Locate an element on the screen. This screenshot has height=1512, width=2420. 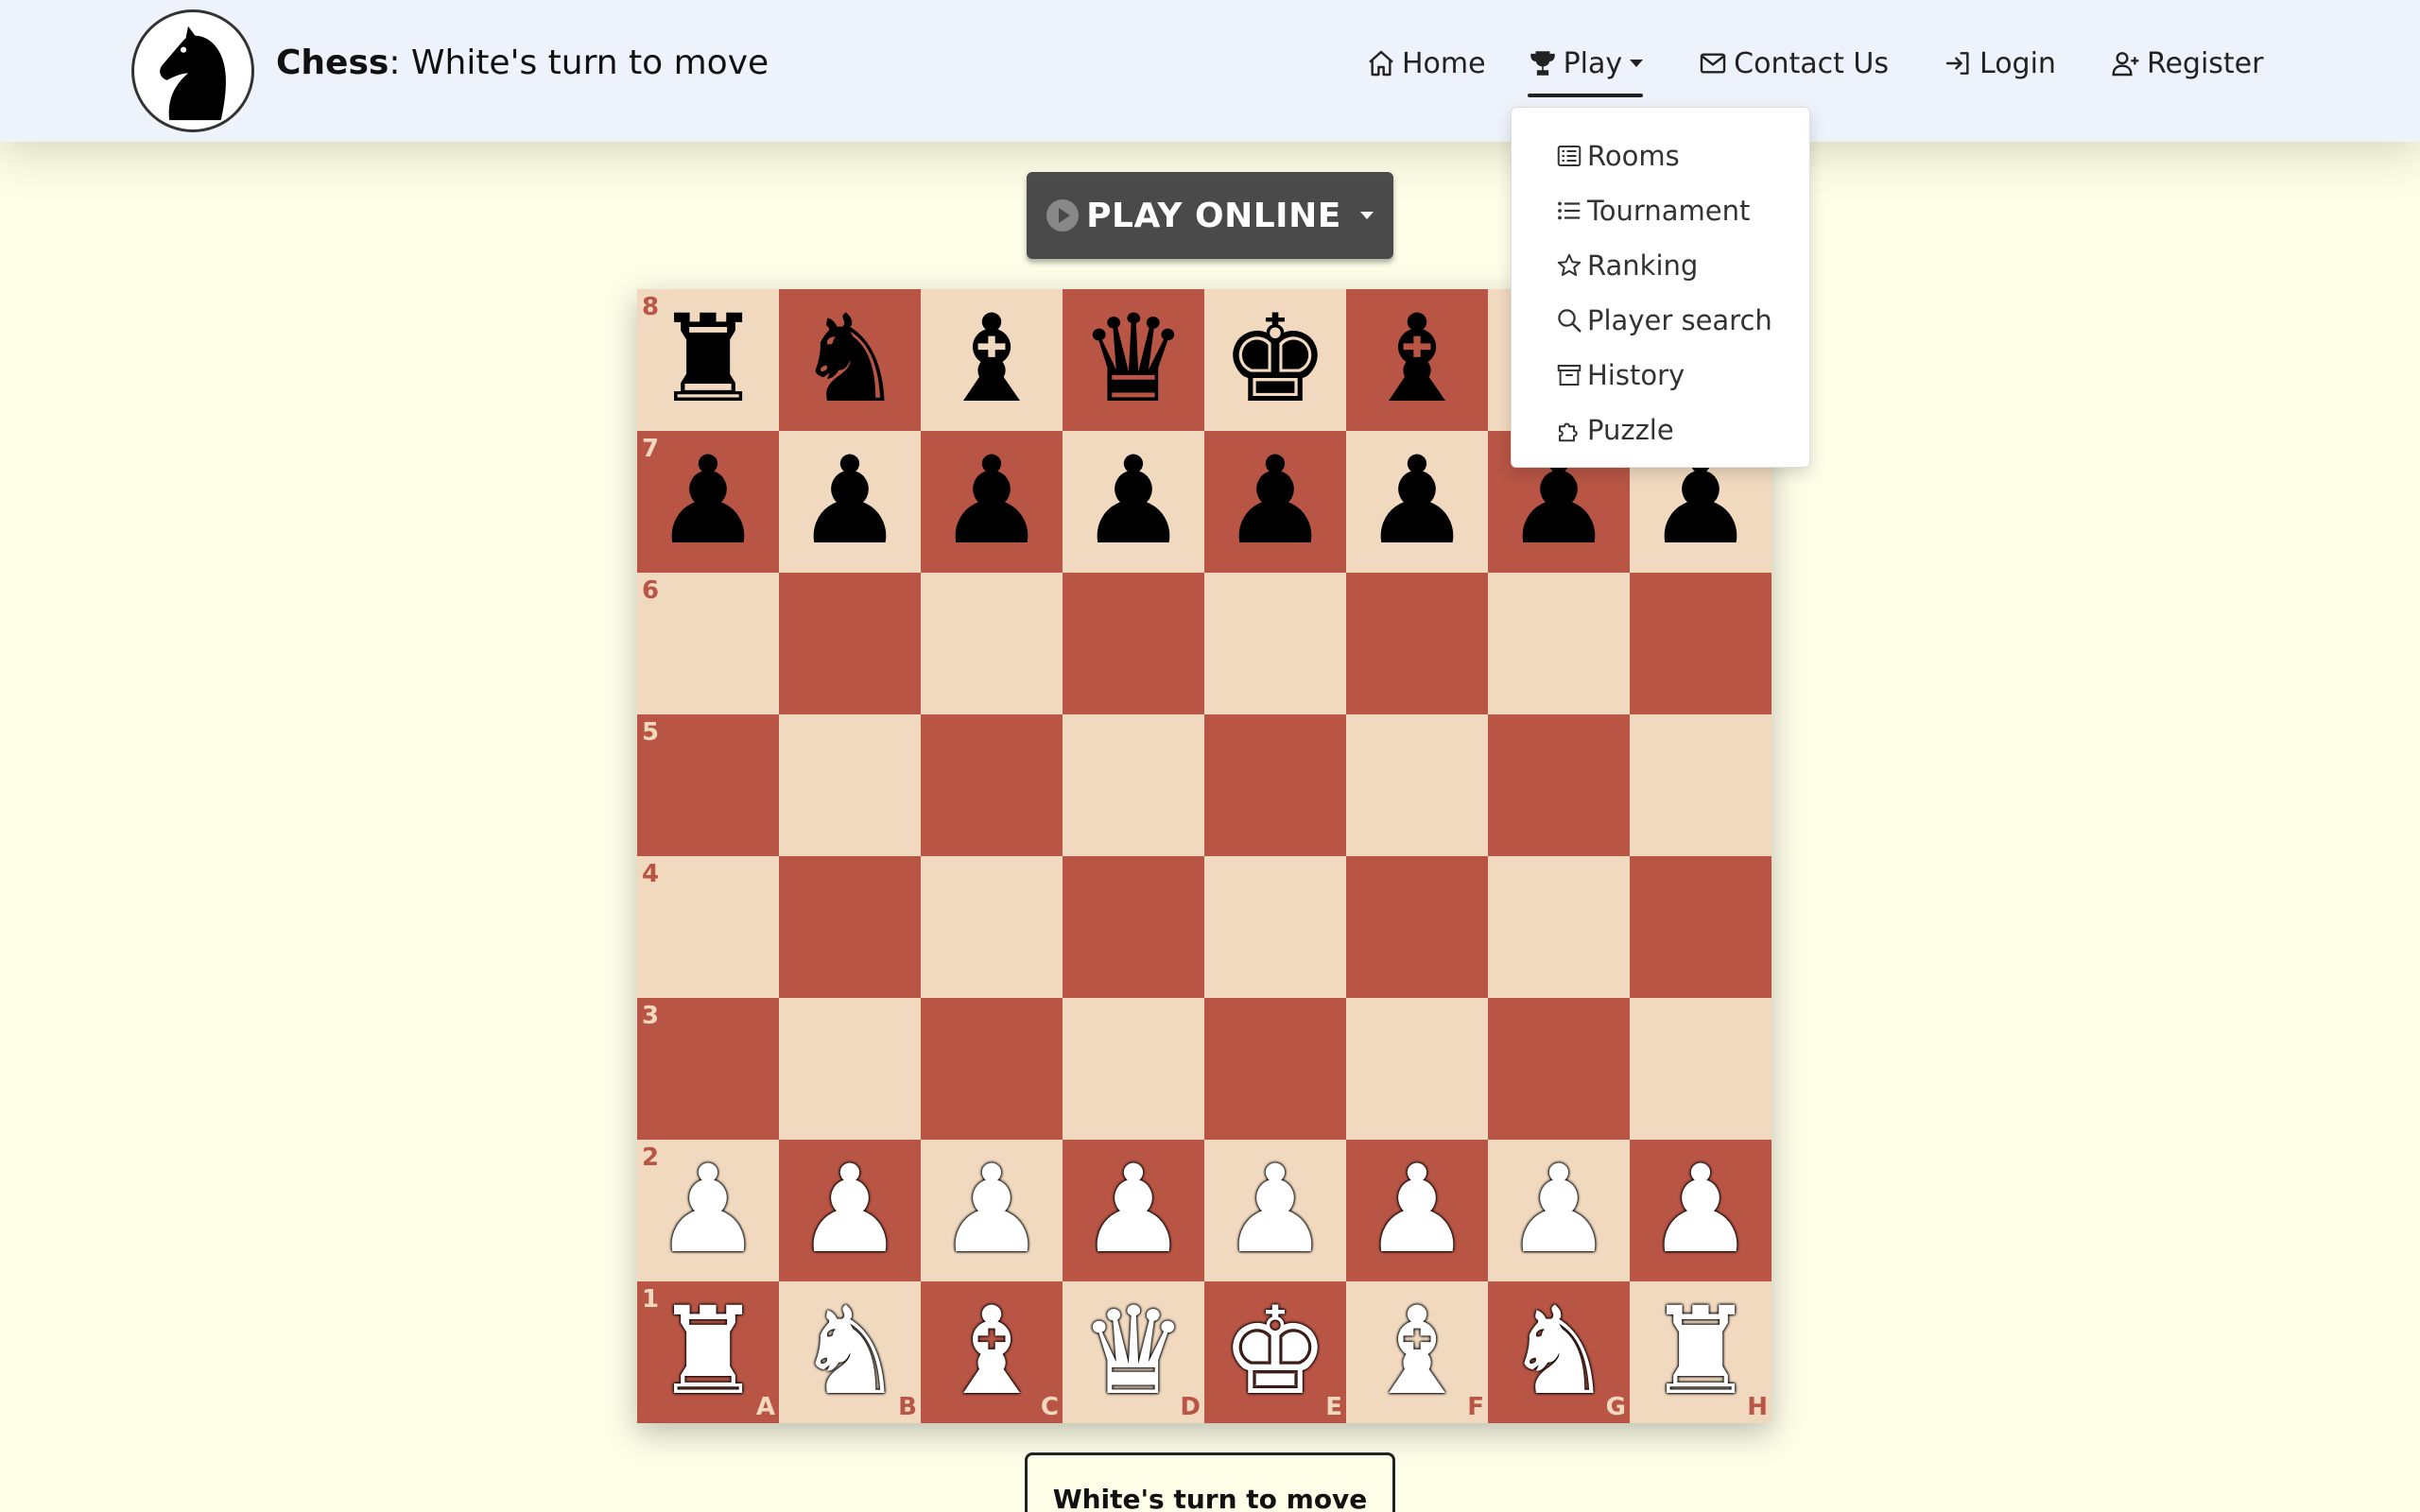
square-a1: 1 A ♜ is located at coordinates (708, 1352).